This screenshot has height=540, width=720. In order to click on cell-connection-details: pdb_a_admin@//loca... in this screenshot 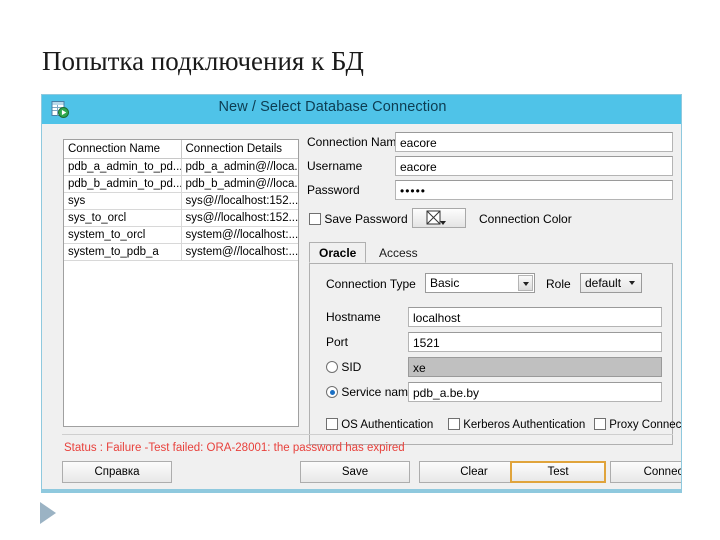, I will do `click(239, 167)`.